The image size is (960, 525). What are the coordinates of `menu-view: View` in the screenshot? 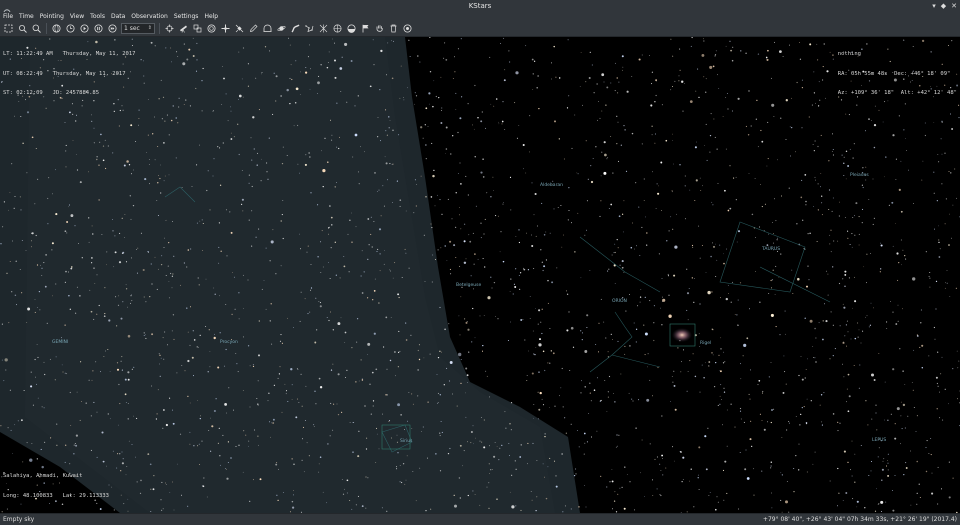 It's located at (77, 16).